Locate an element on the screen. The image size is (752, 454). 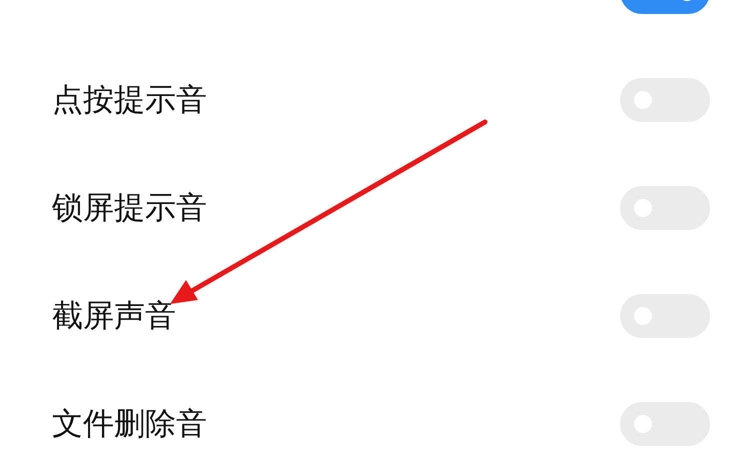
setting-label: 截屏声音 is located at coordinates (114, 316).